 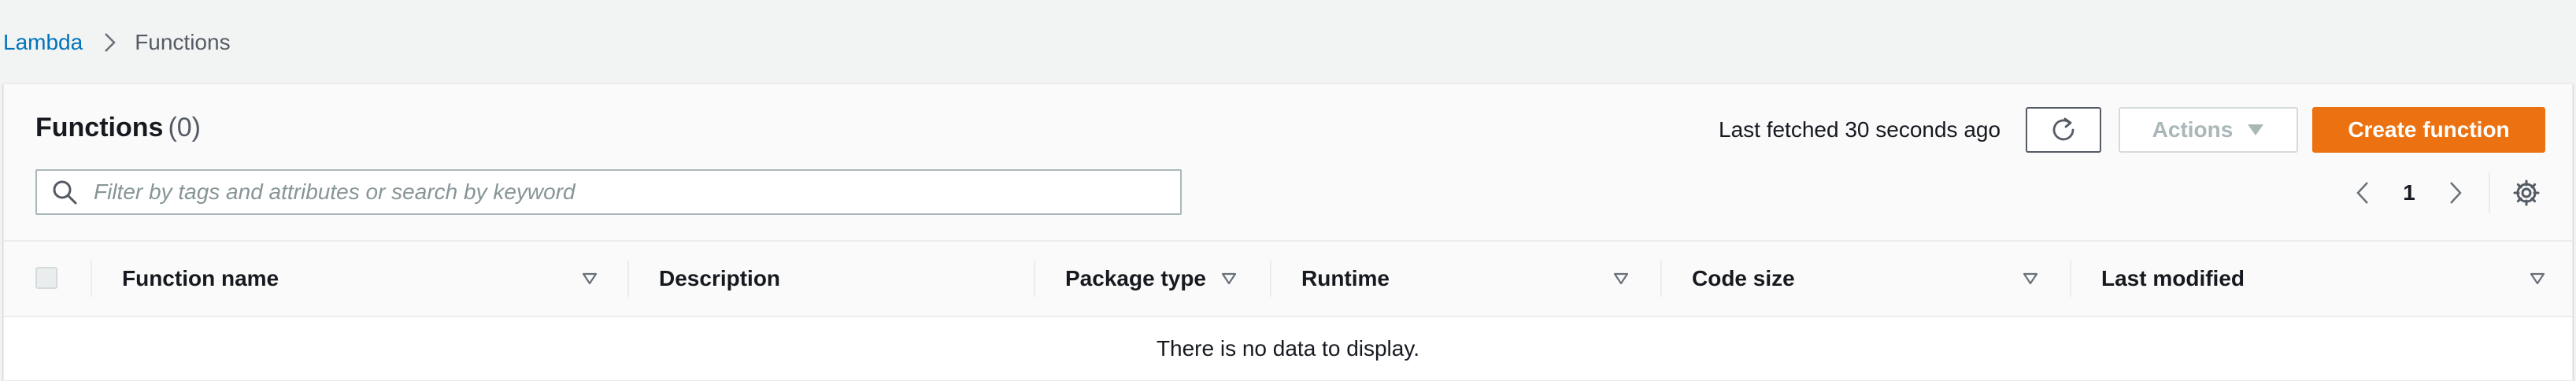 I want to click on page-title: Functions (0), so click(x=118, y=128).